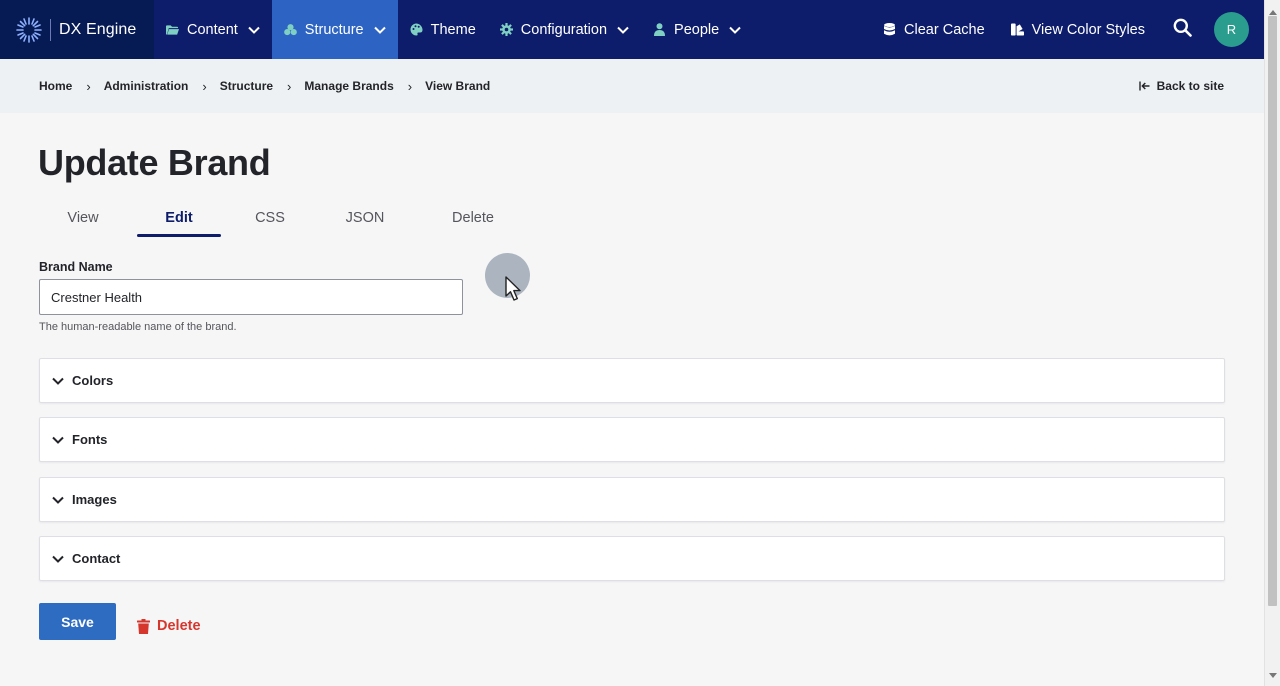 The image size is (1280, 686). What do you see at coordinates (944, 29) in the screenshot?
I see `clear-cache-label: Clear Cache` at bounding box center [944, 29].